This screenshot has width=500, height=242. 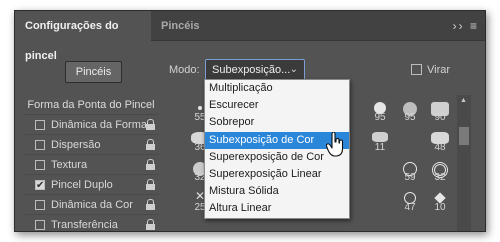 What do you see at coordinates (440, 177) in the screenshot?
I see `brush-size: 32` at bounding box center [440, 177].